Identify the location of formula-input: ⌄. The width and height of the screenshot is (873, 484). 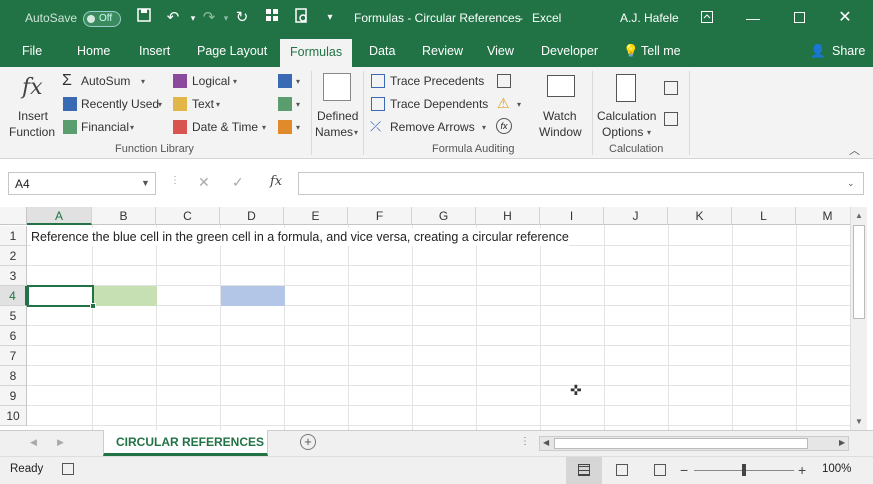
(581, 183).